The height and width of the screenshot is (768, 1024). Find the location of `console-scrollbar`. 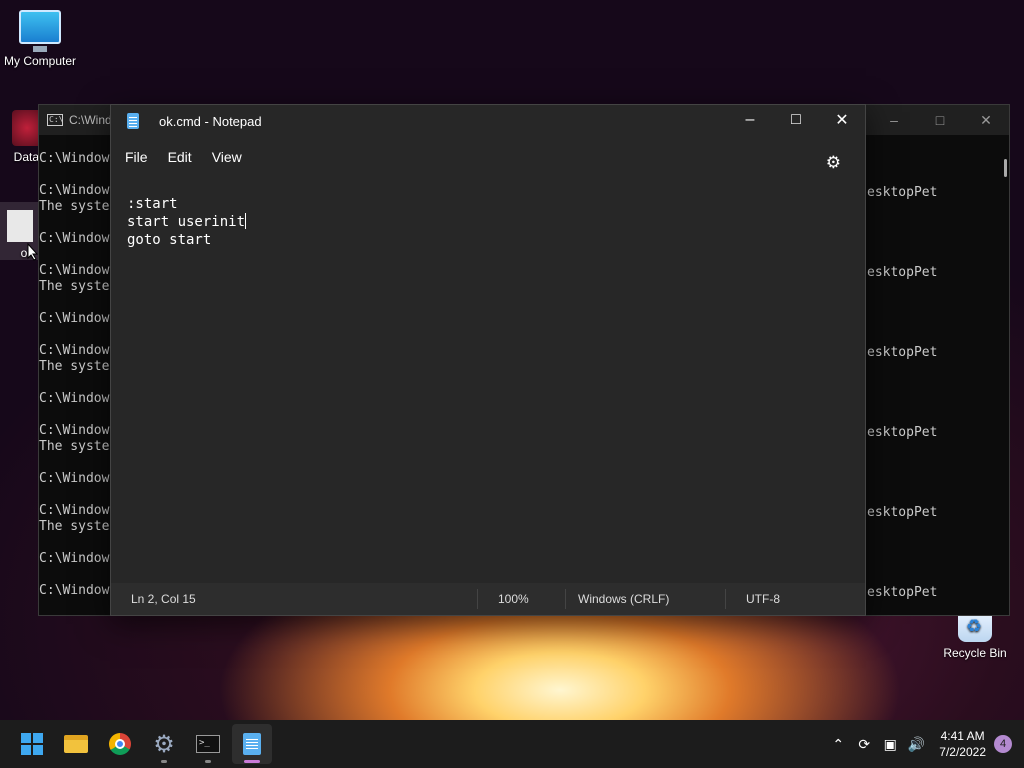

console-scrollbar is located at coordinates (1005, 168).